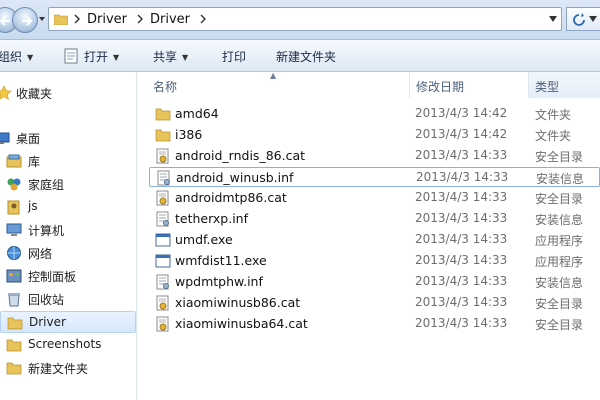  Describe the element at coordinates (96, 57) in the screenshot. I see `open-label: 打开` at that location.